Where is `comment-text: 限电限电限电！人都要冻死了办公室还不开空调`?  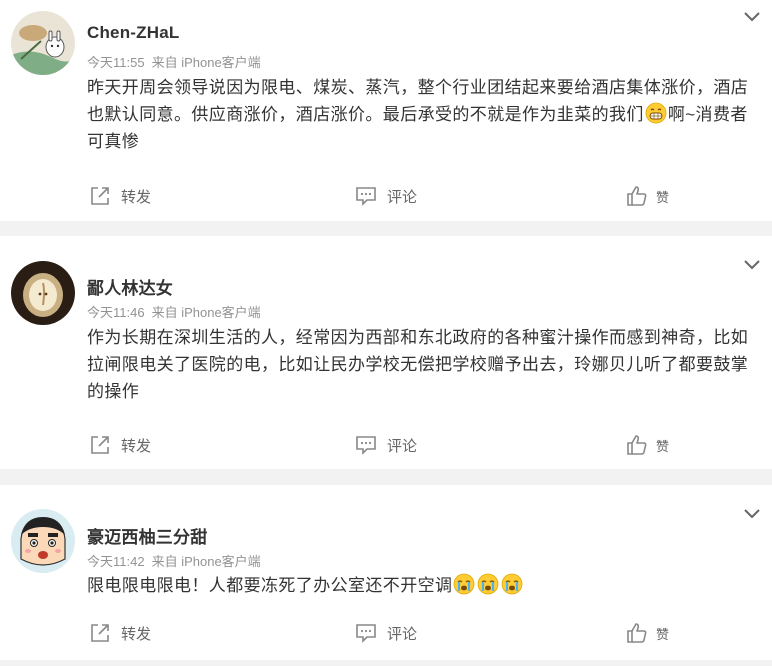
comment-text: 限电限电限电！人都要冻死了办公室还不开空调 is located at coordinates (423, 585).